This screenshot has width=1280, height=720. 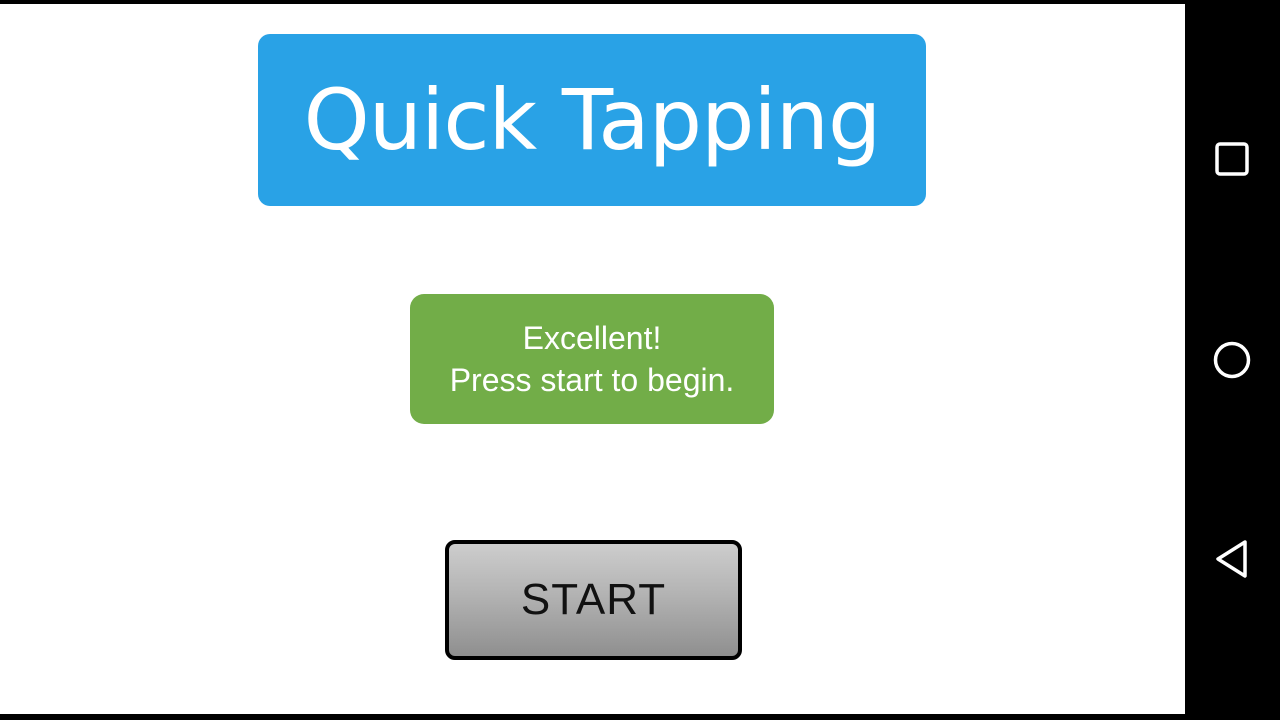 I want to click on recents-icon, so click(x=1232, y=159).